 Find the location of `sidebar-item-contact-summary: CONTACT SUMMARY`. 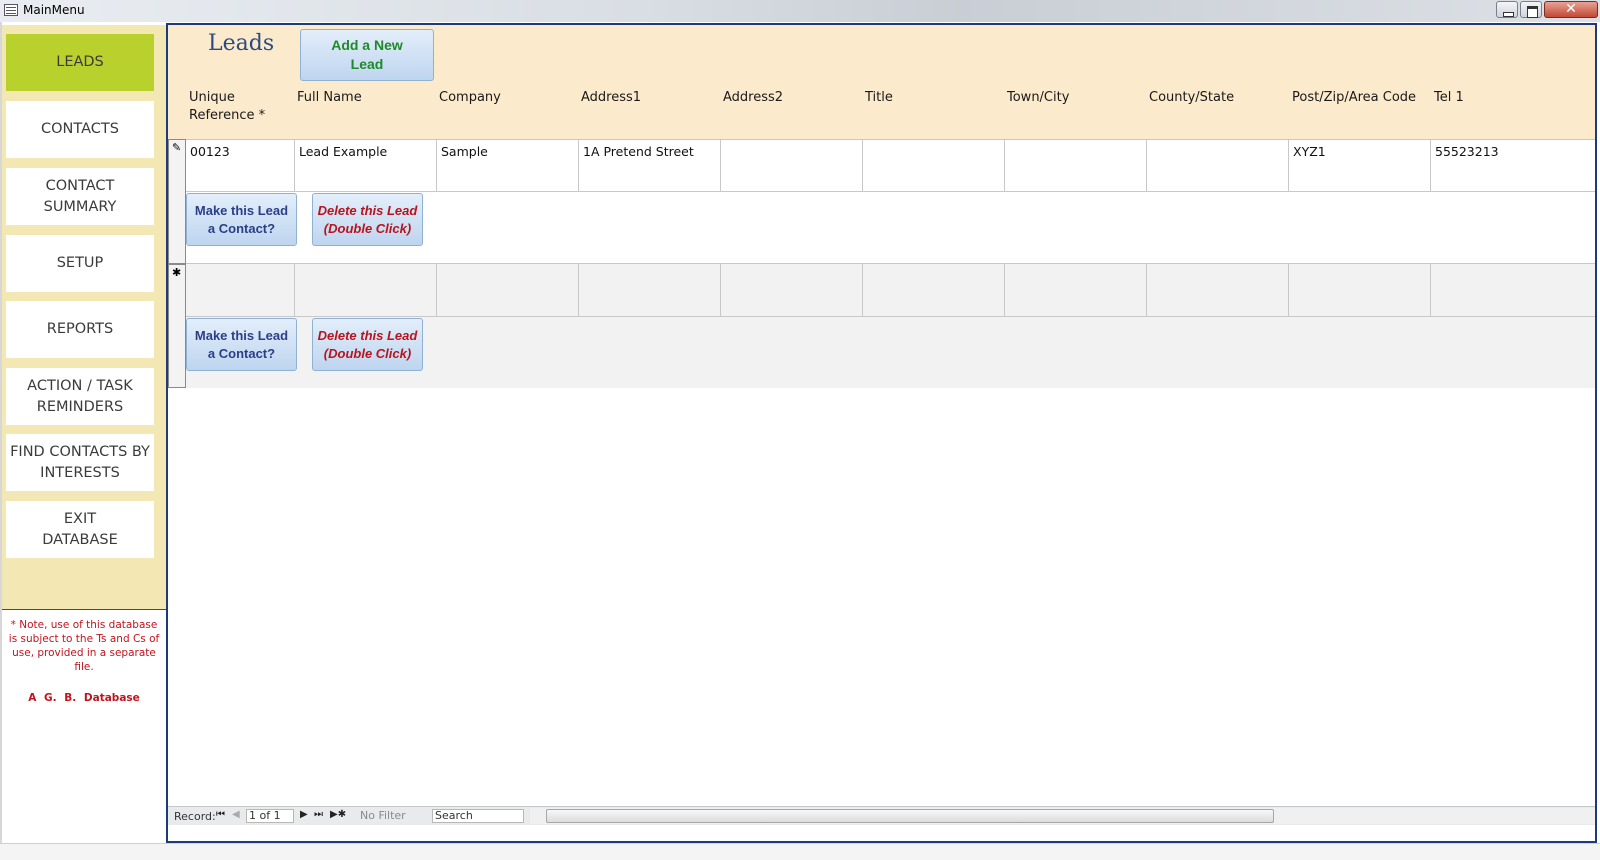

sidebar-item-contact-summary: CONTACT SUMMARY is located at coordinates (80, 196).